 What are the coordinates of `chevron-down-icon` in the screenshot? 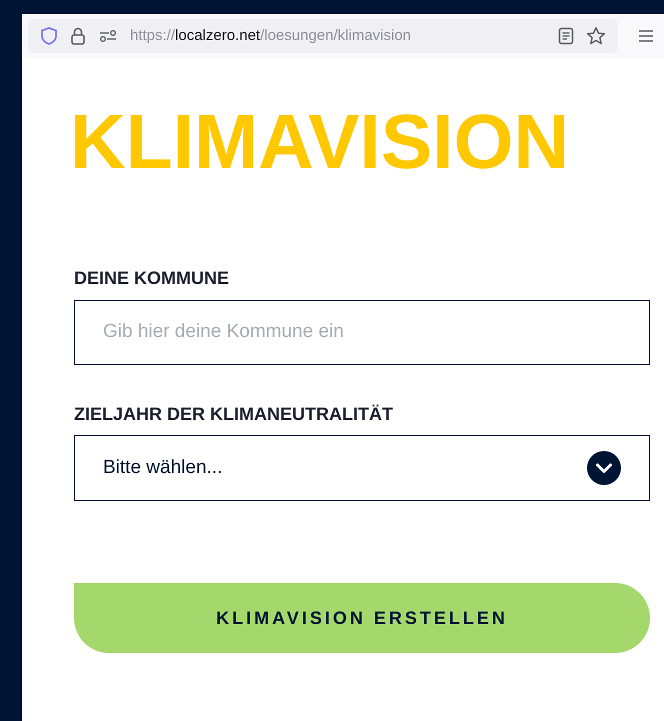 It's located at (604, 468).